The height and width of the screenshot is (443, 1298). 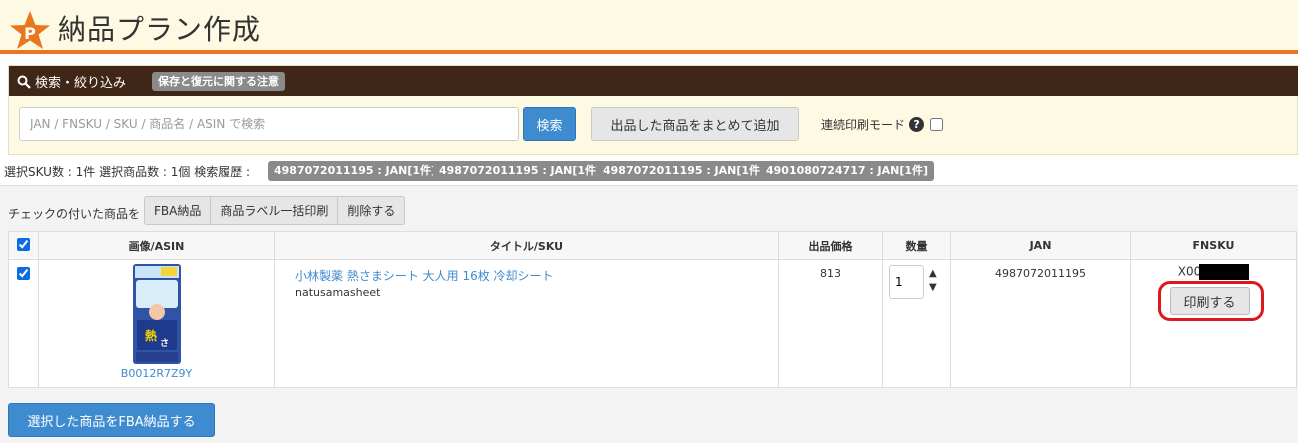 What do you see at coordinates (830, 273) in the screenshot?
I see `price-value: 813` at bounding box center [830, 273].